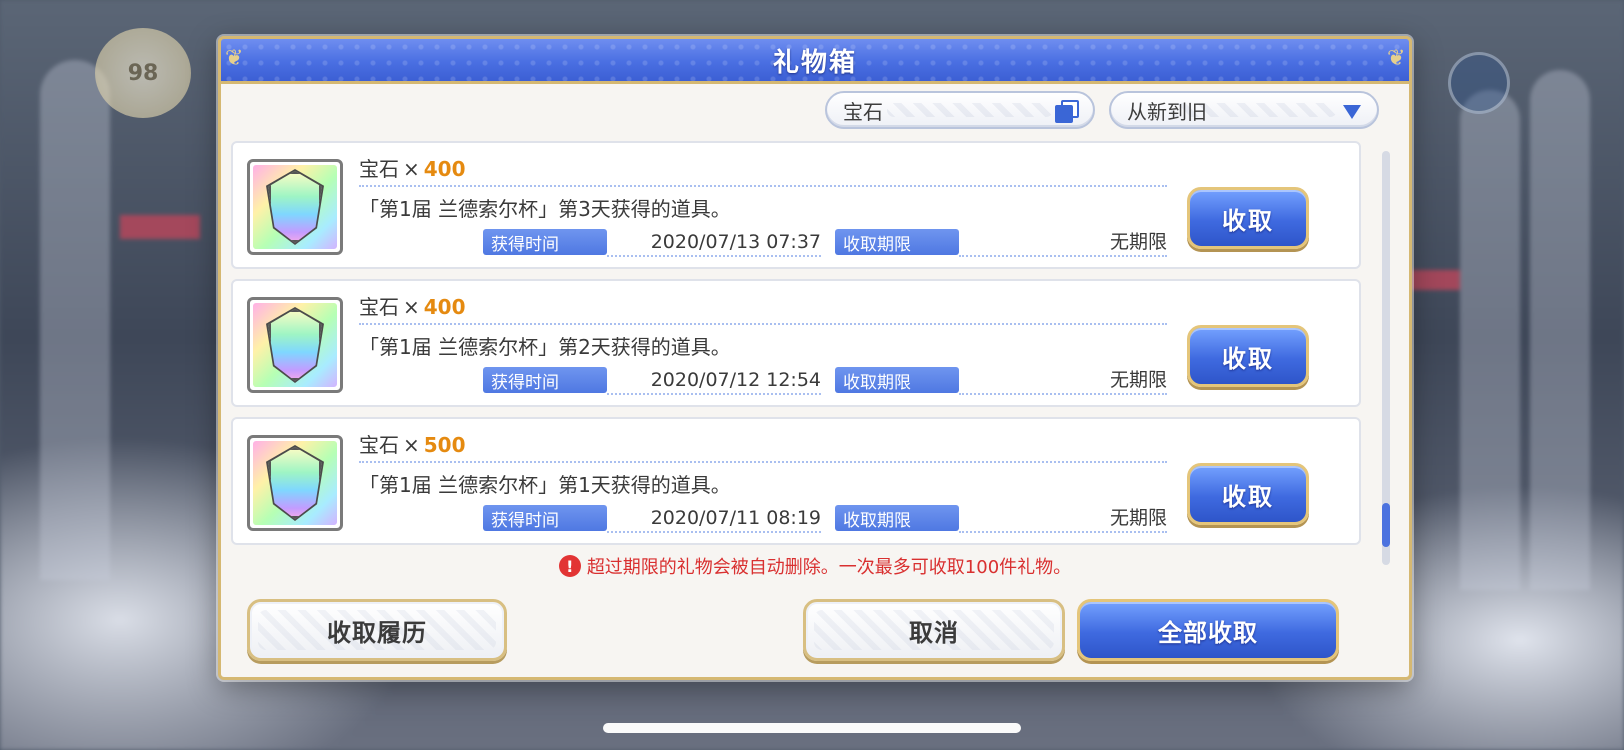 The width and height of the screenshot is (1624, 750). What do you see at coordinates (714, 519) in the screenshot?
I see `obtained-time-value: 2020/07/11 08:19` at bounding box center [714, 519].